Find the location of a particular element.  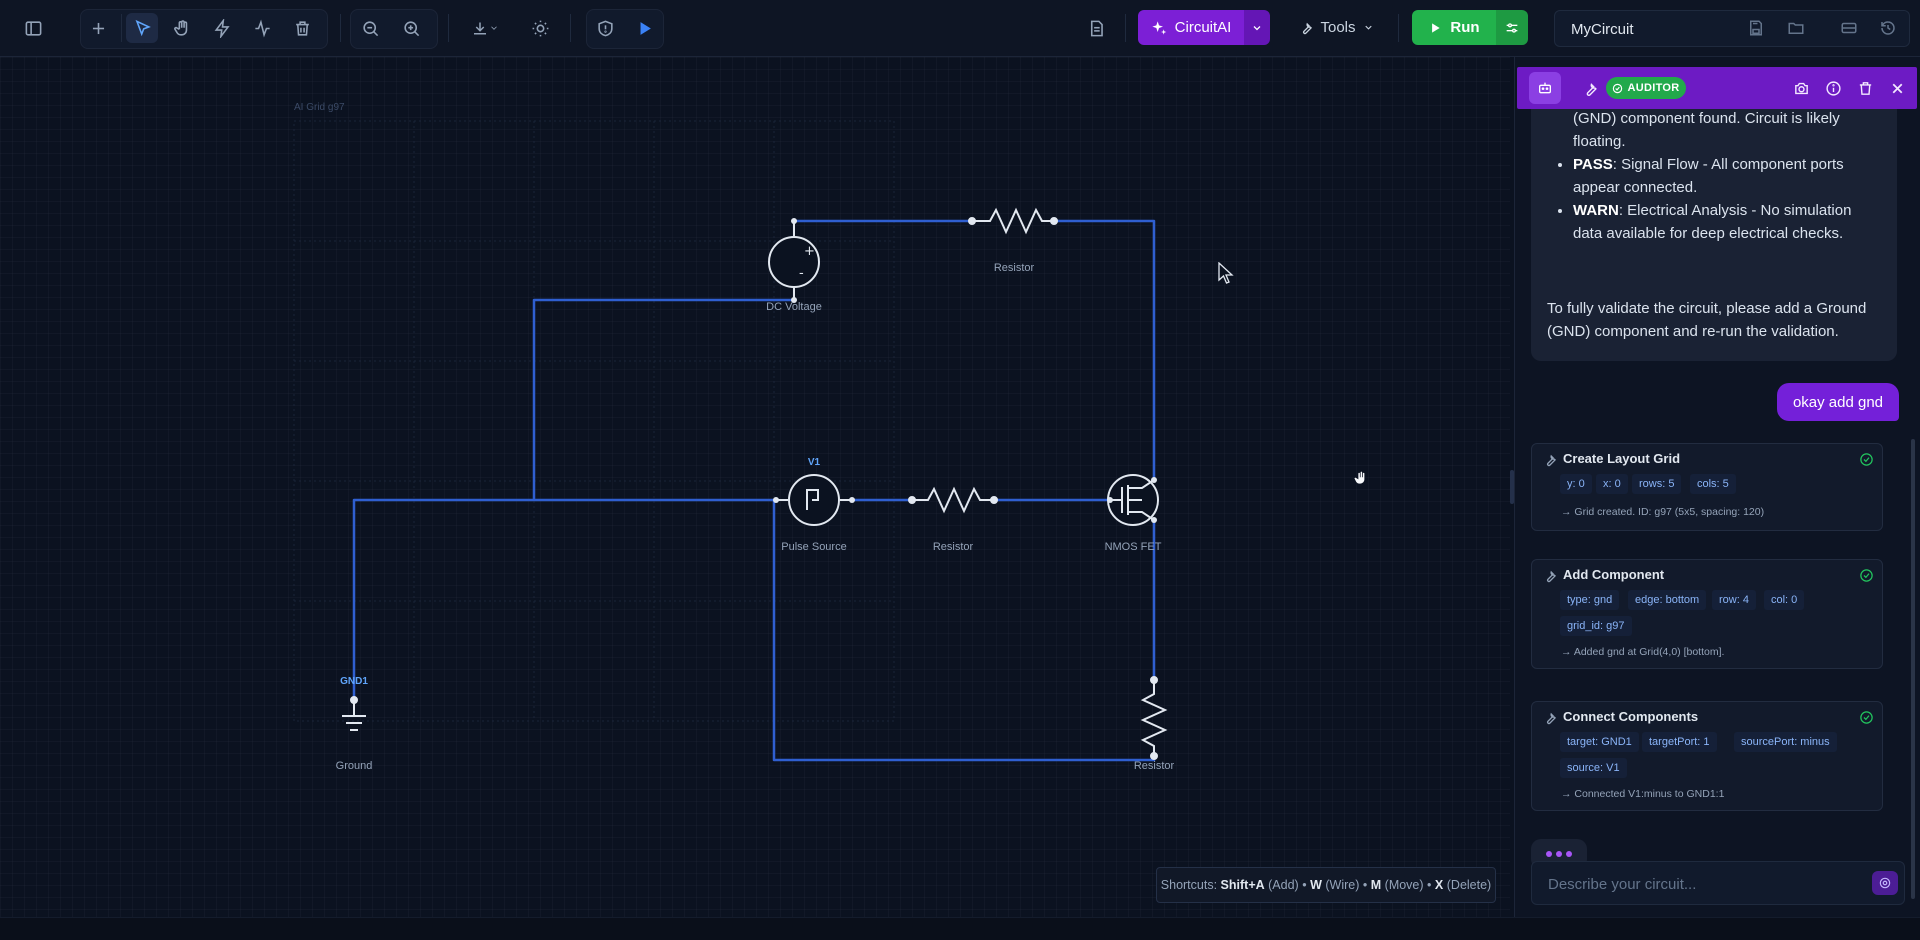

pulse-source-id: V1 is located at coordinates (814, 462).